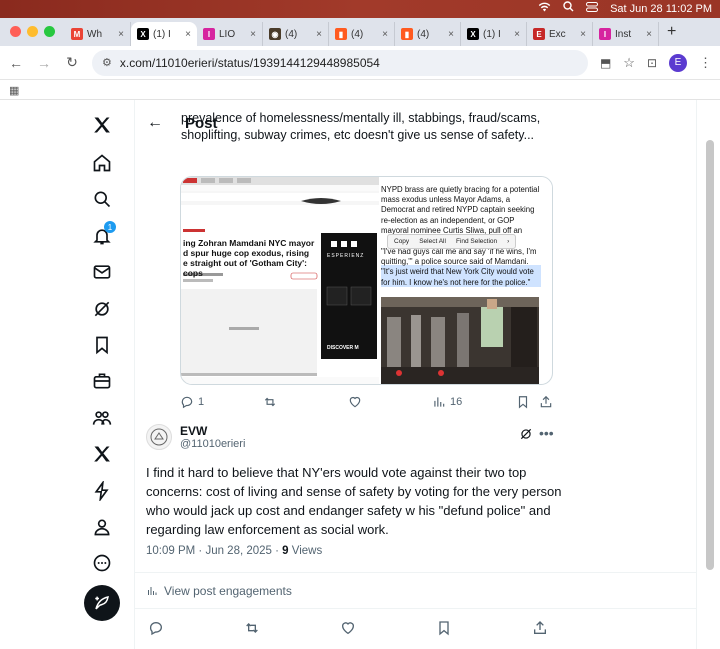  Describe the element at coordinates (102, 418) in the screenshot. I see `communities-icon` at that location.